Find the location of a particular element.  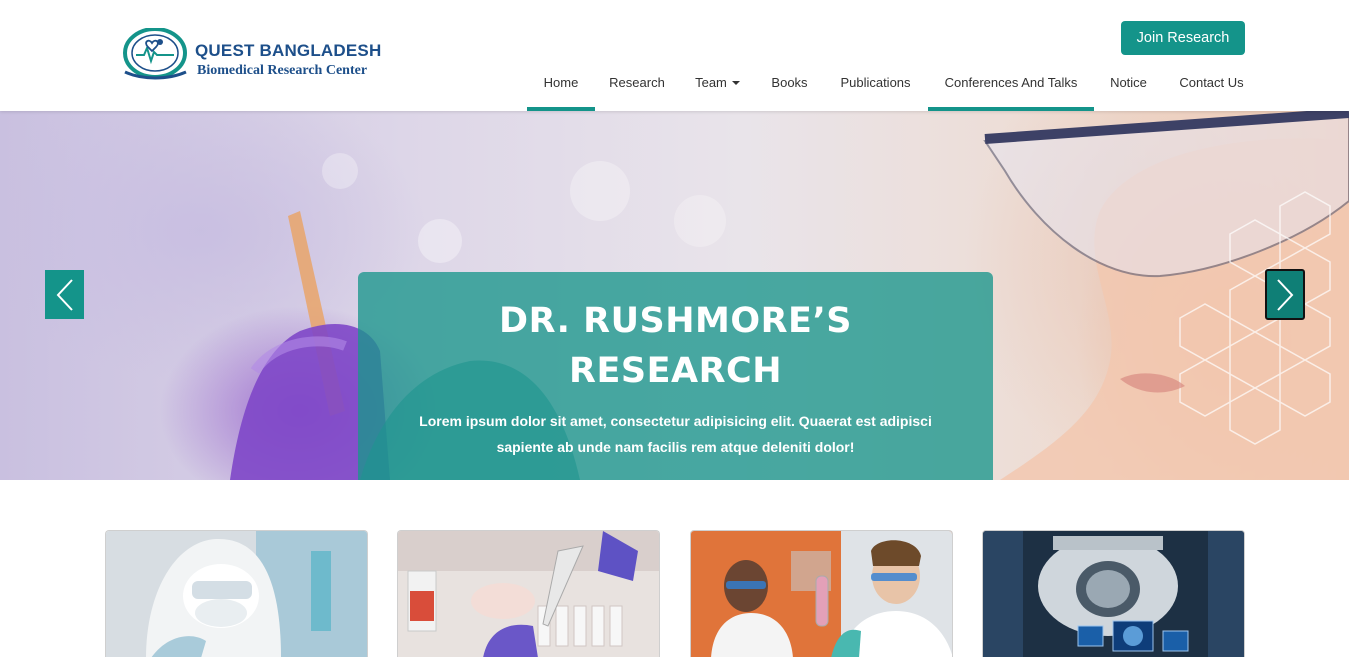

nav-item-research: Research is located at coordinates (637, 82).